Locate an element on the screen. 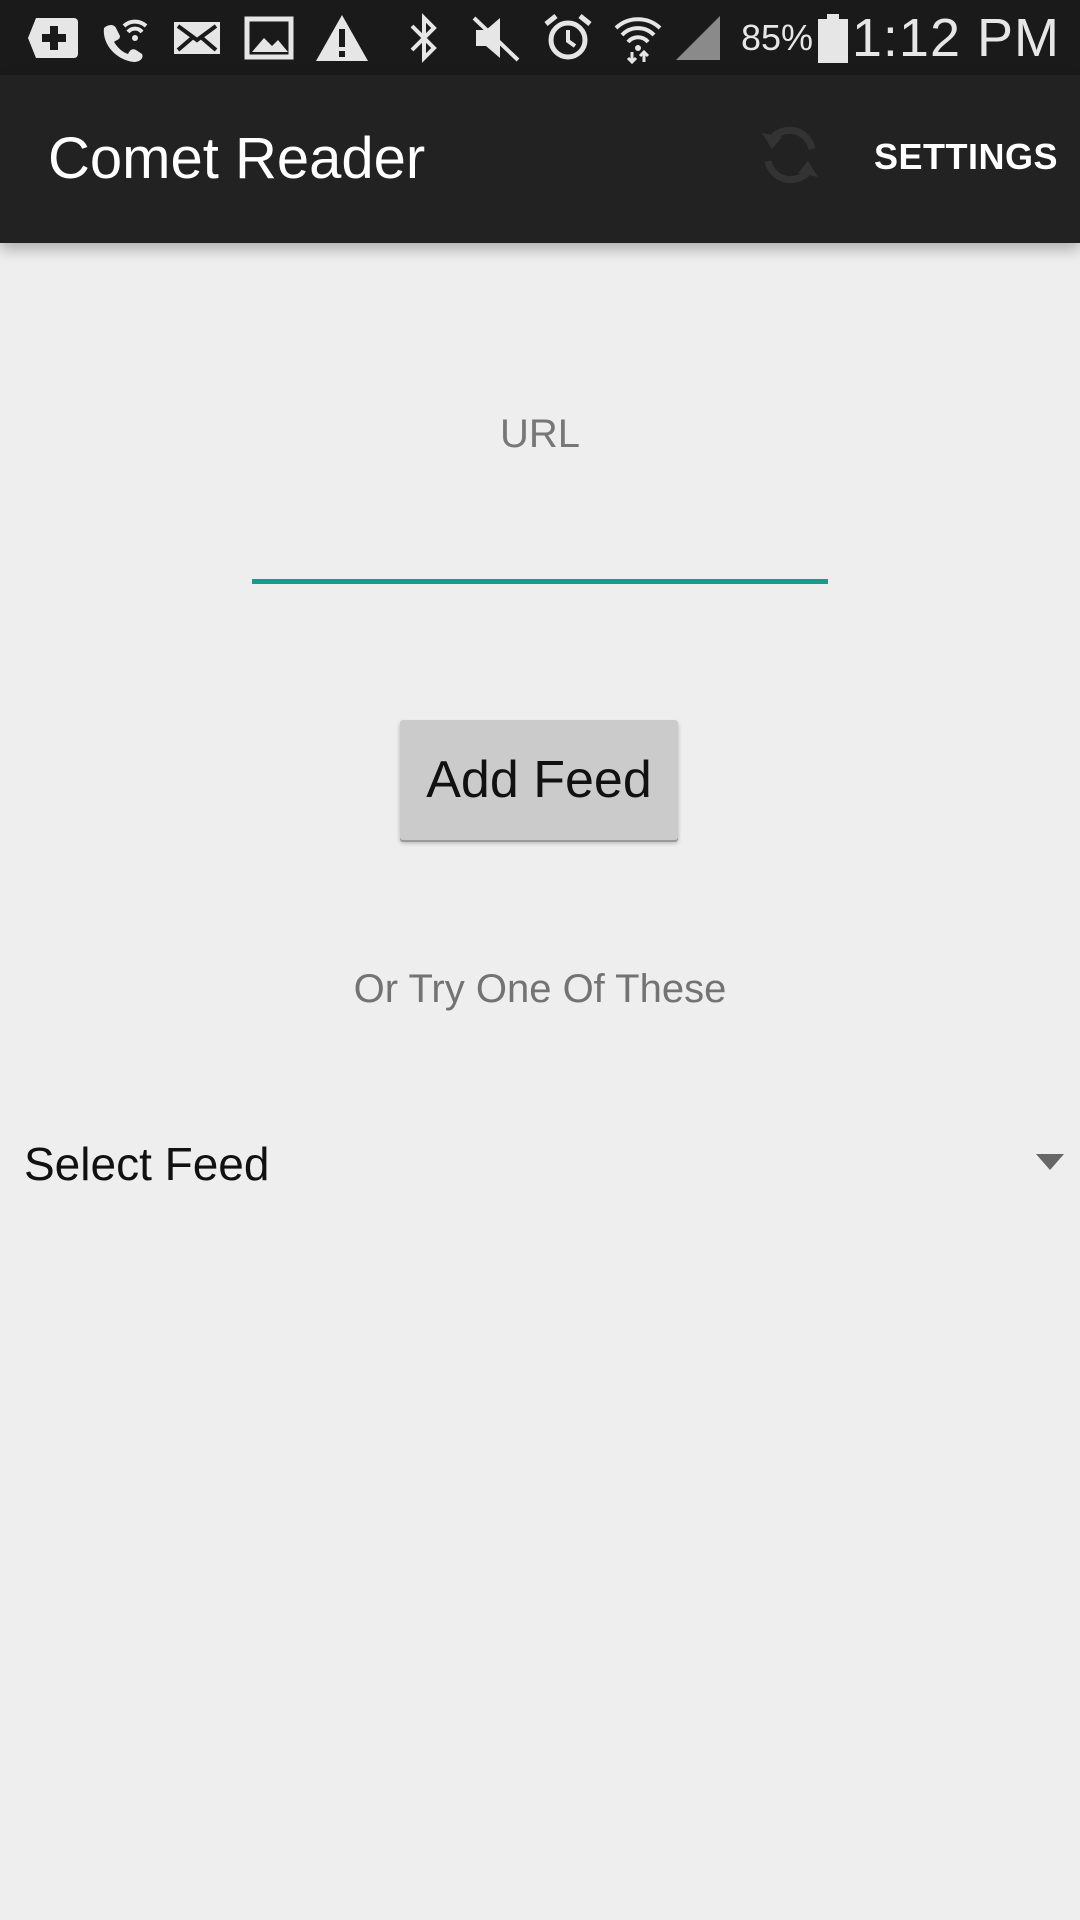 This screenshot has height=1920, width=1080. bluetooth-icon is located at coordinates (424, 38).